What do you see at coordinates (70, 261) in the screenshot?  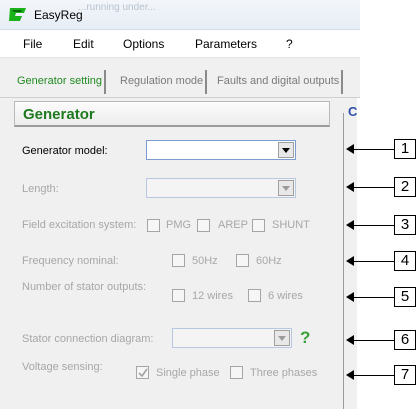 I see `frequency-label: Frequency nominal:` at bounding box center [70, 261].